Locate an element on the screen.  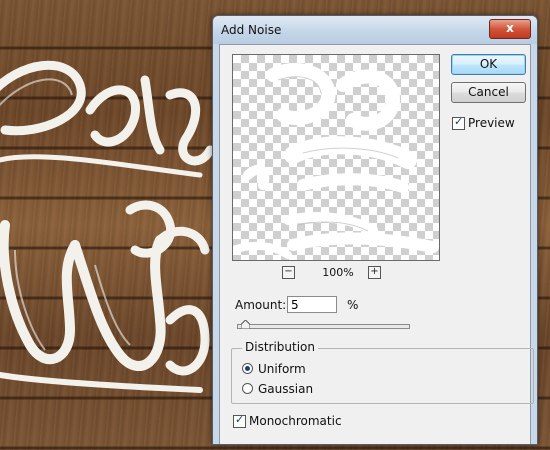
dialog-title: Add Noise is located at coordinates (251, 30).